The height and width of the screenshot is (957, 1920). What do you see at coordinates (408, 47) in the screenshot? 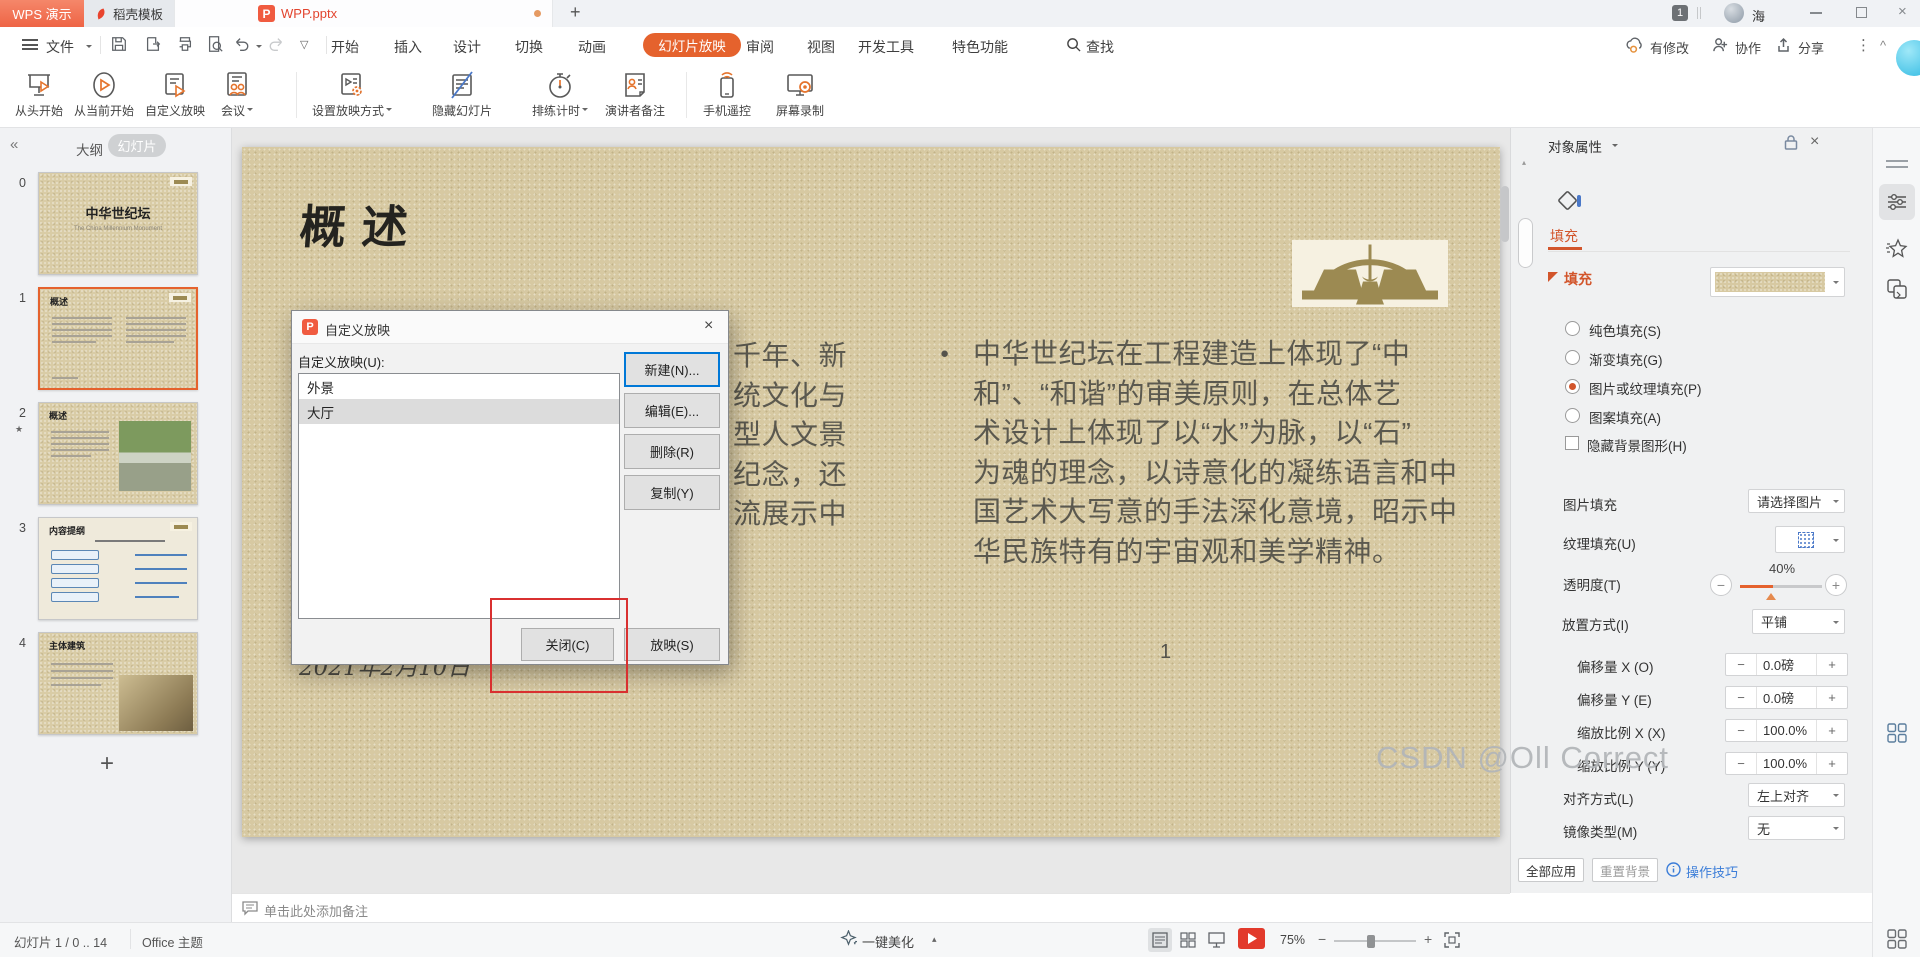
I see `menu-insert: 插入` at bounding box center [408, 47].